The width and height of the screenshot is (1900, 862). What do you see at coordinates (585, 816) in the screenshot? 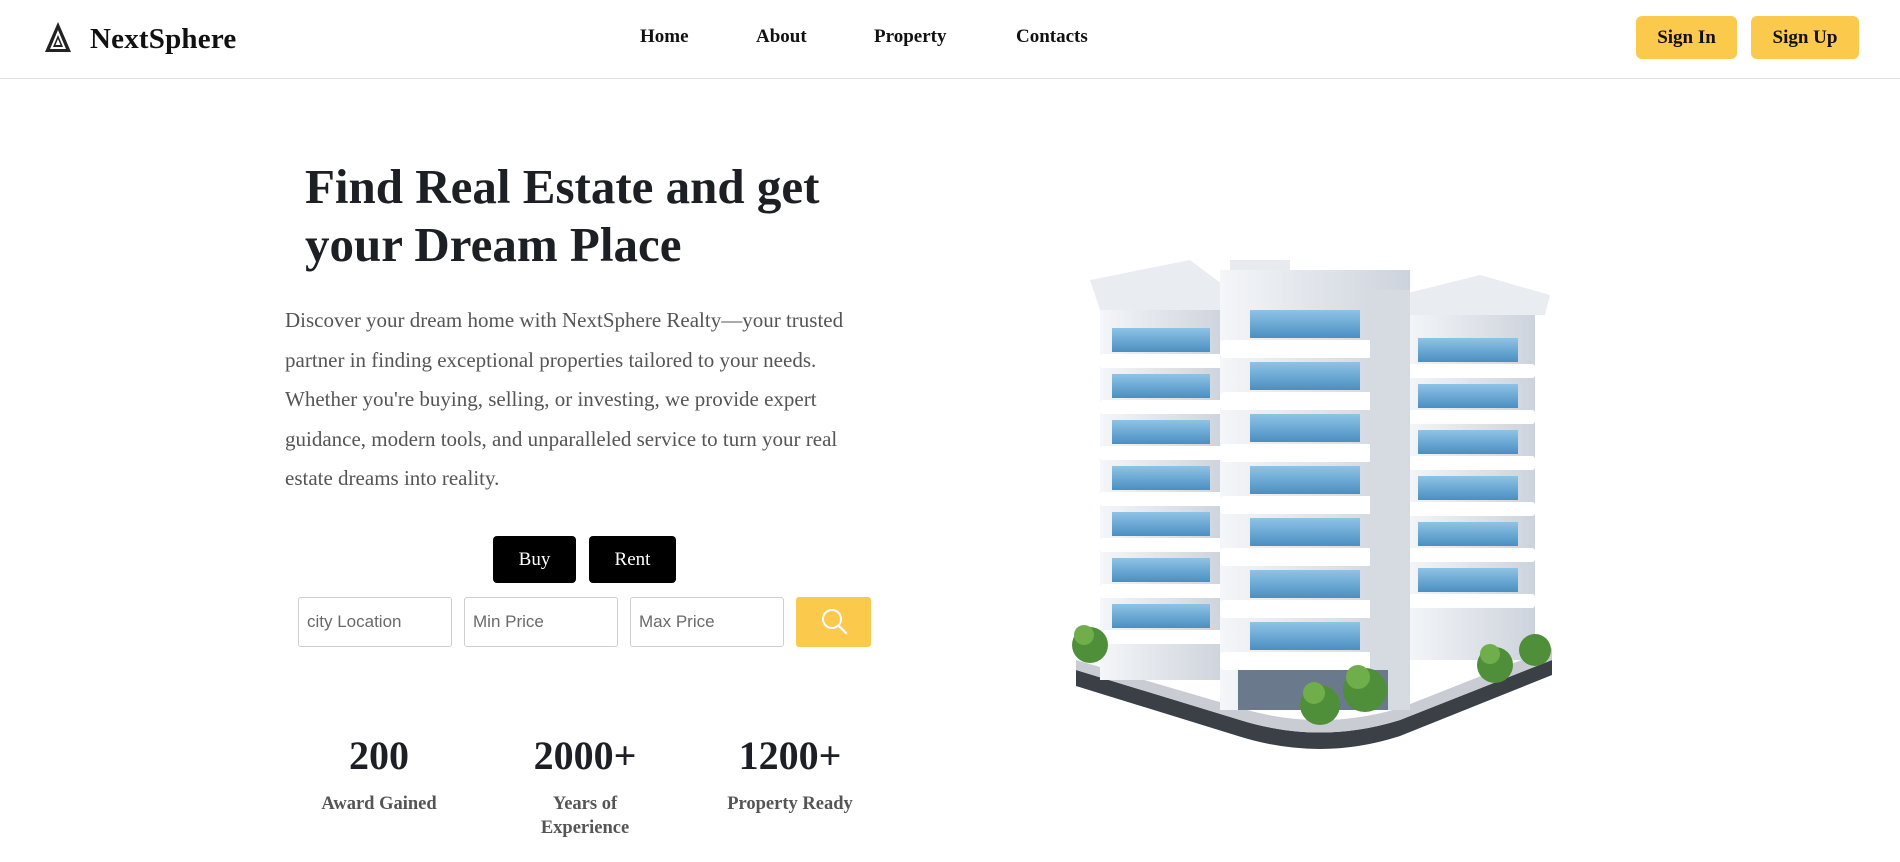
I see `stat-label: Years of Experience` at bounding box center [585, 816].